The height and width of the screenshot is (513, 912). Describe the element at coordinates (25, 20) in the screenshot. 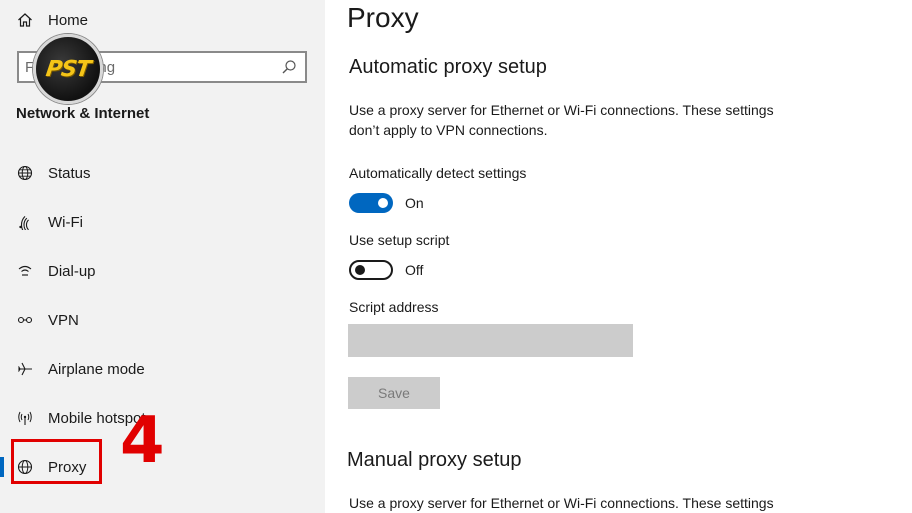

I see `home-icon` at that location.